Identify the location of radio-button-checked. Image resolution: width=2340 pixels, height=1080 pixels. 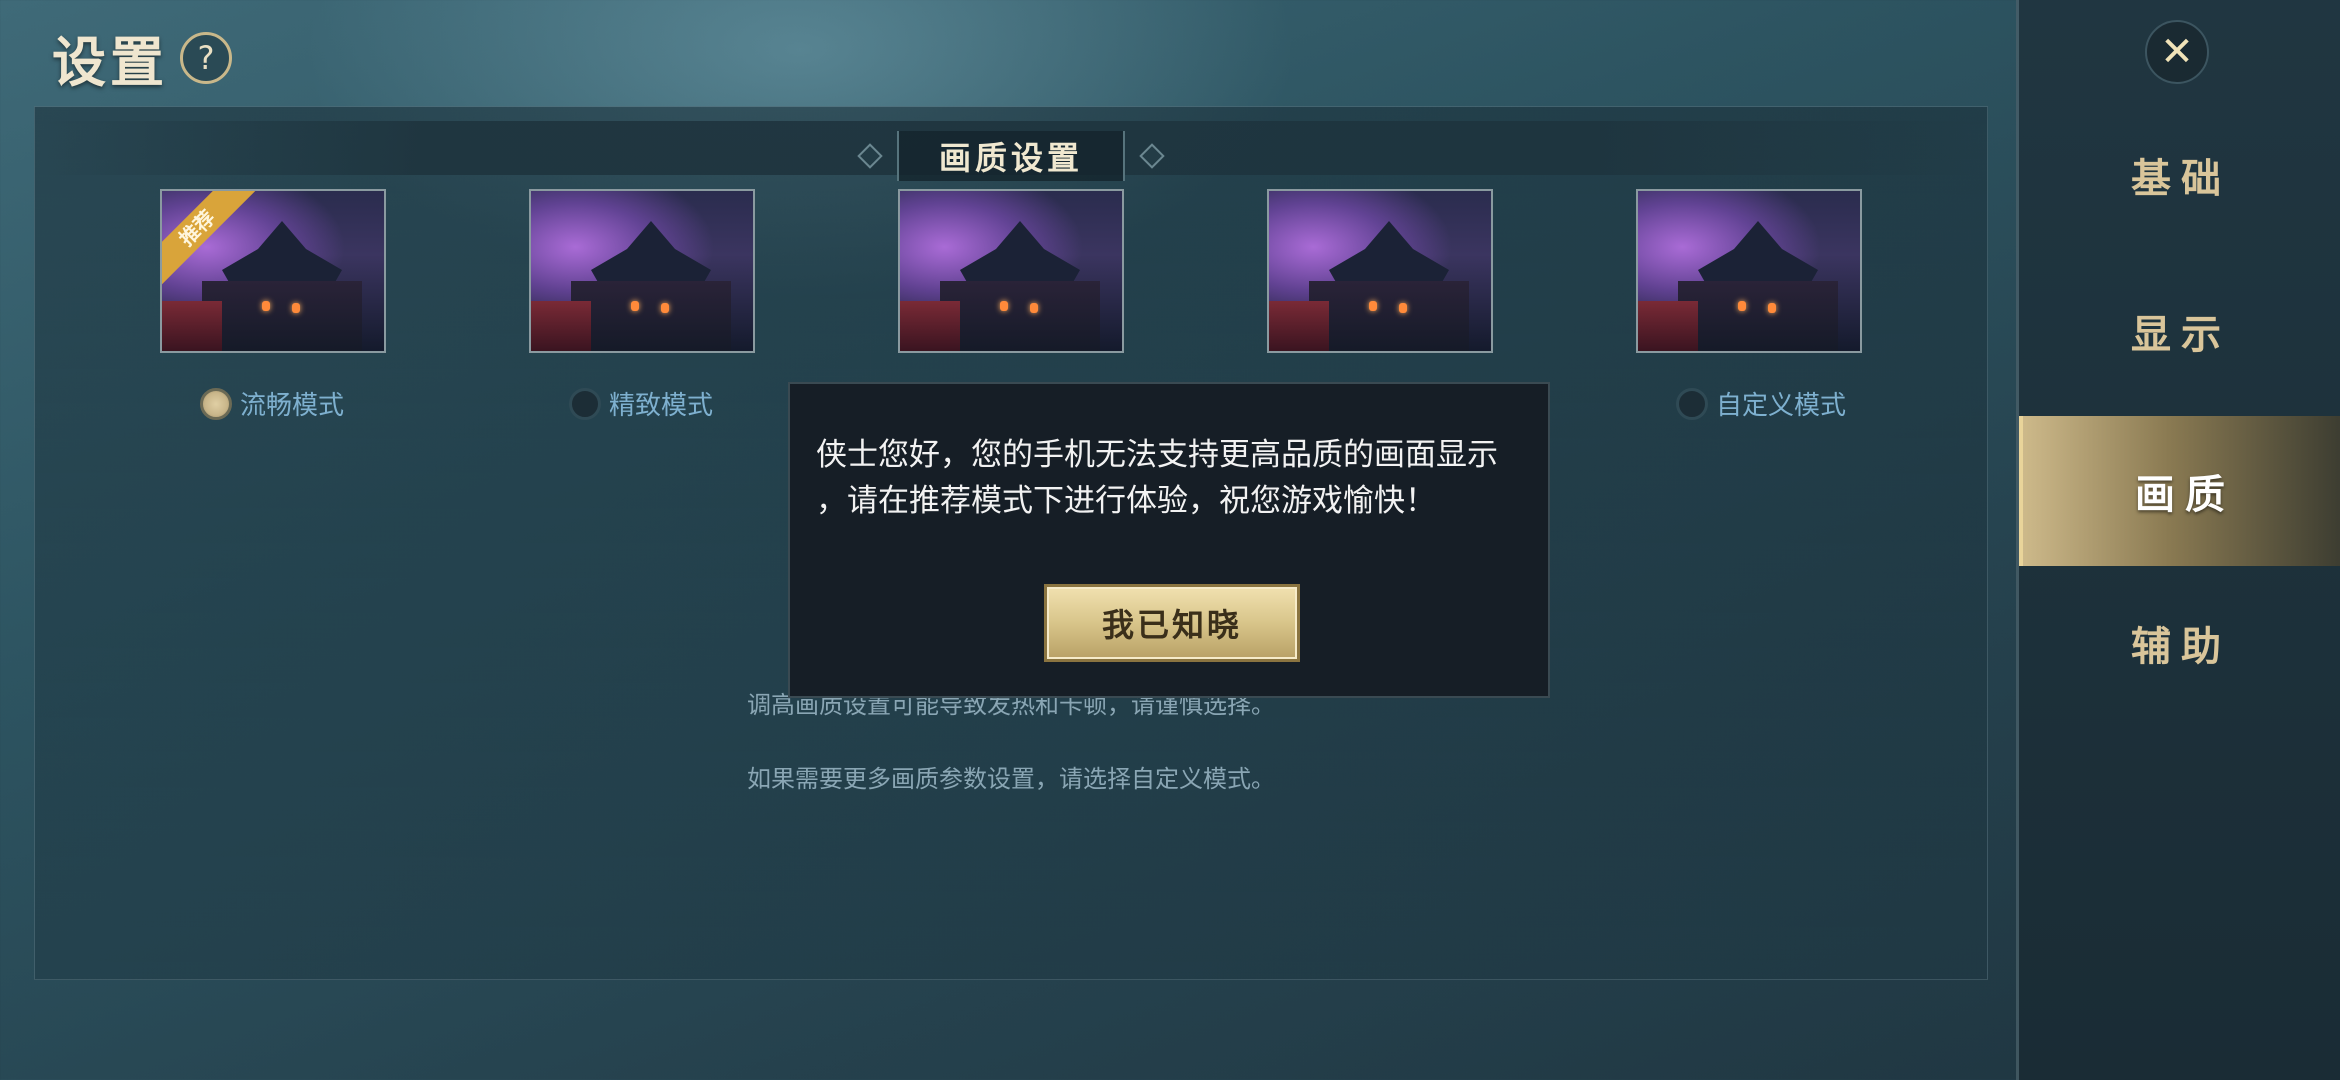
(216, 403).